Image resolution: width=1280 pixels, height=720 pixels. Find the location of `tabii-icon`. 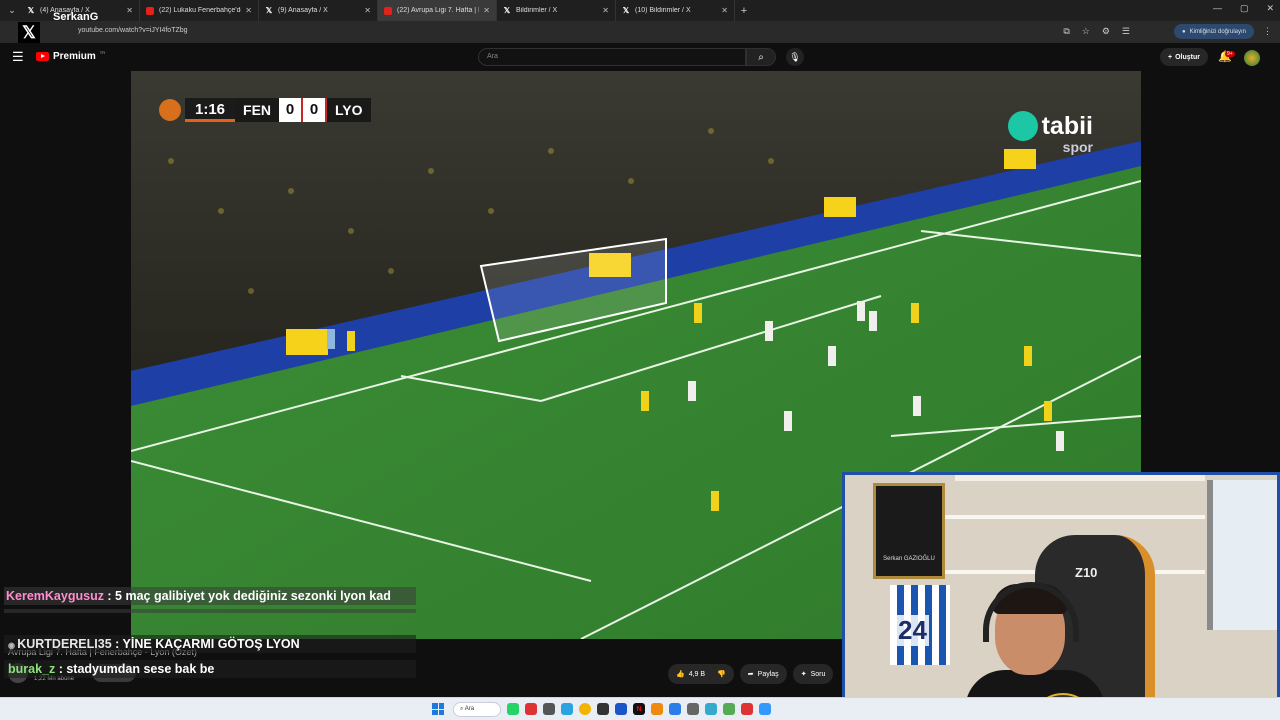

tabii-icon is located at coordinates (1022, 126).